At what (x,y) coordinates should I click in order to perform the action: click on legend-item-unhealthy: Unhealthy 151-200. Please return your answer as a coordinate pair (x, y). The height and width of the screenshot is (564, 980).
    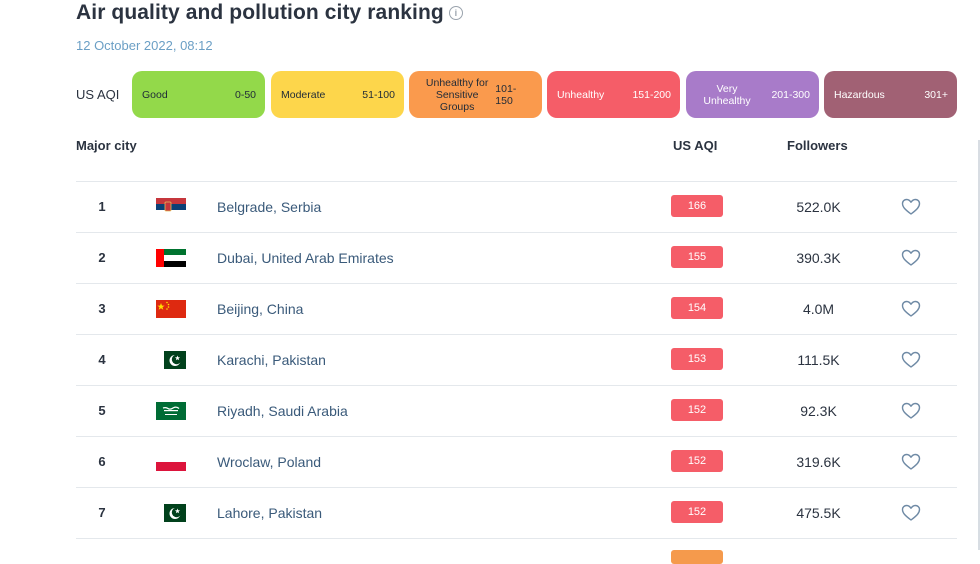
    Looking at the image, I should click on (613, 94).